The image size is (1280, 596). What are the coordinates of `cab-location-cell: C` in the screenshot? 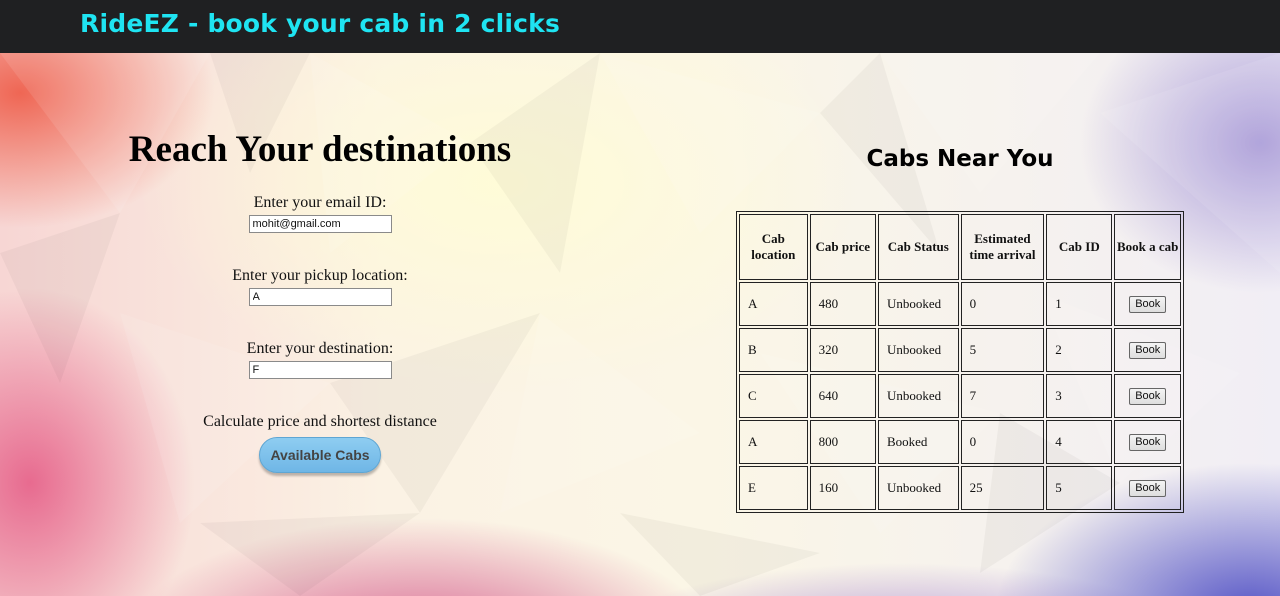 It's located at (773, 396).